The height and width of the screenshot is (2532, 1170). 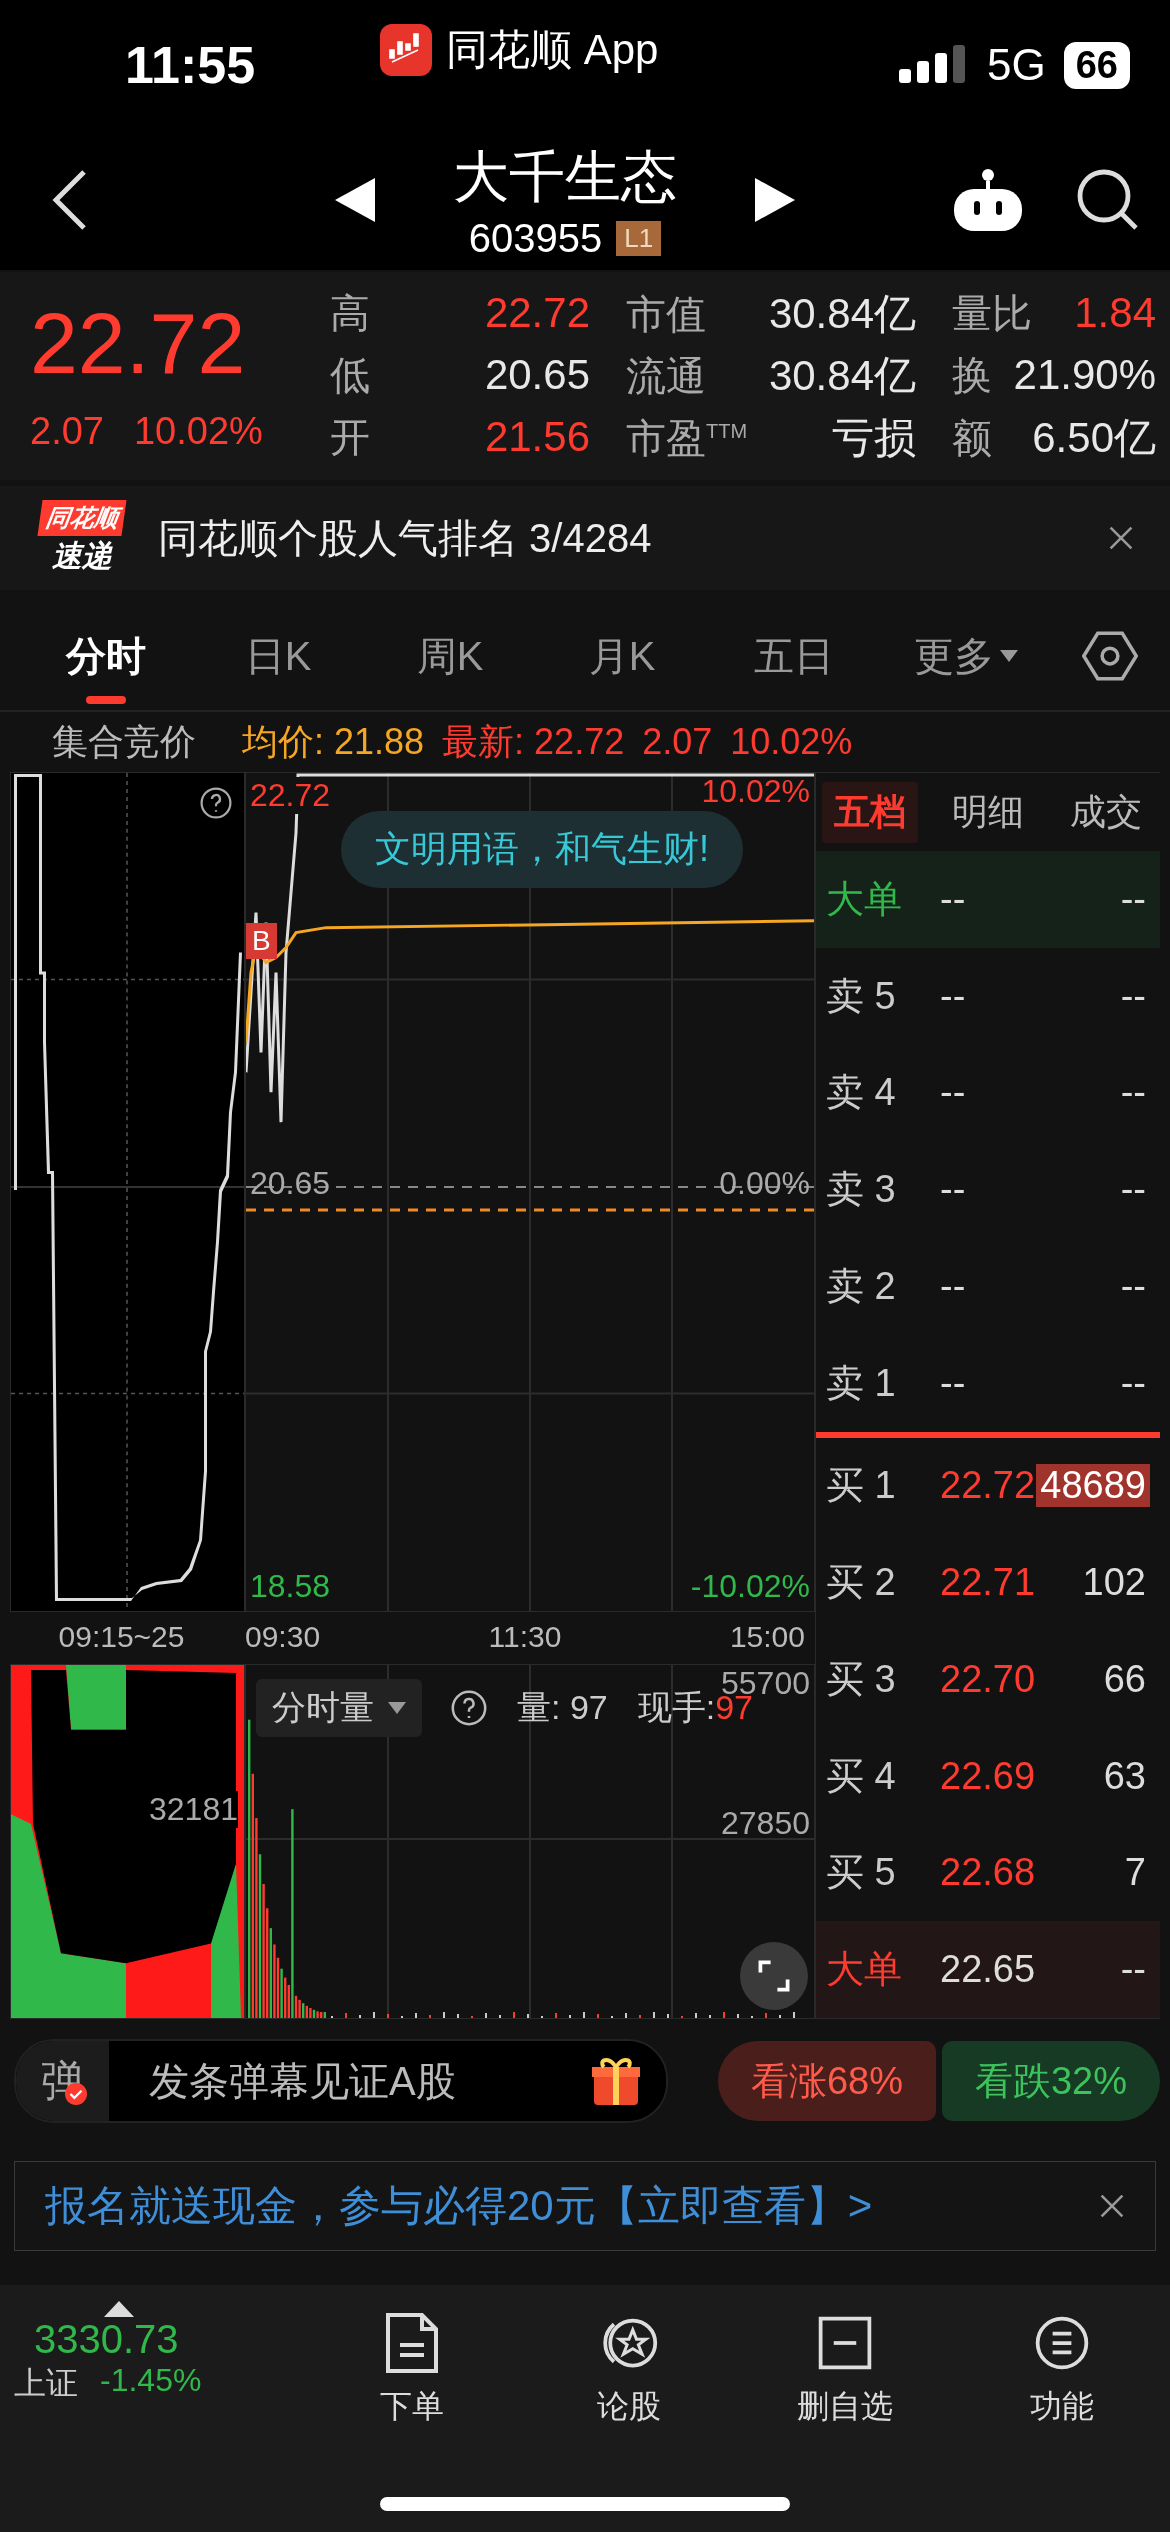 I want to click on toolbar-button: 下单, so click(x=412, y=2365).